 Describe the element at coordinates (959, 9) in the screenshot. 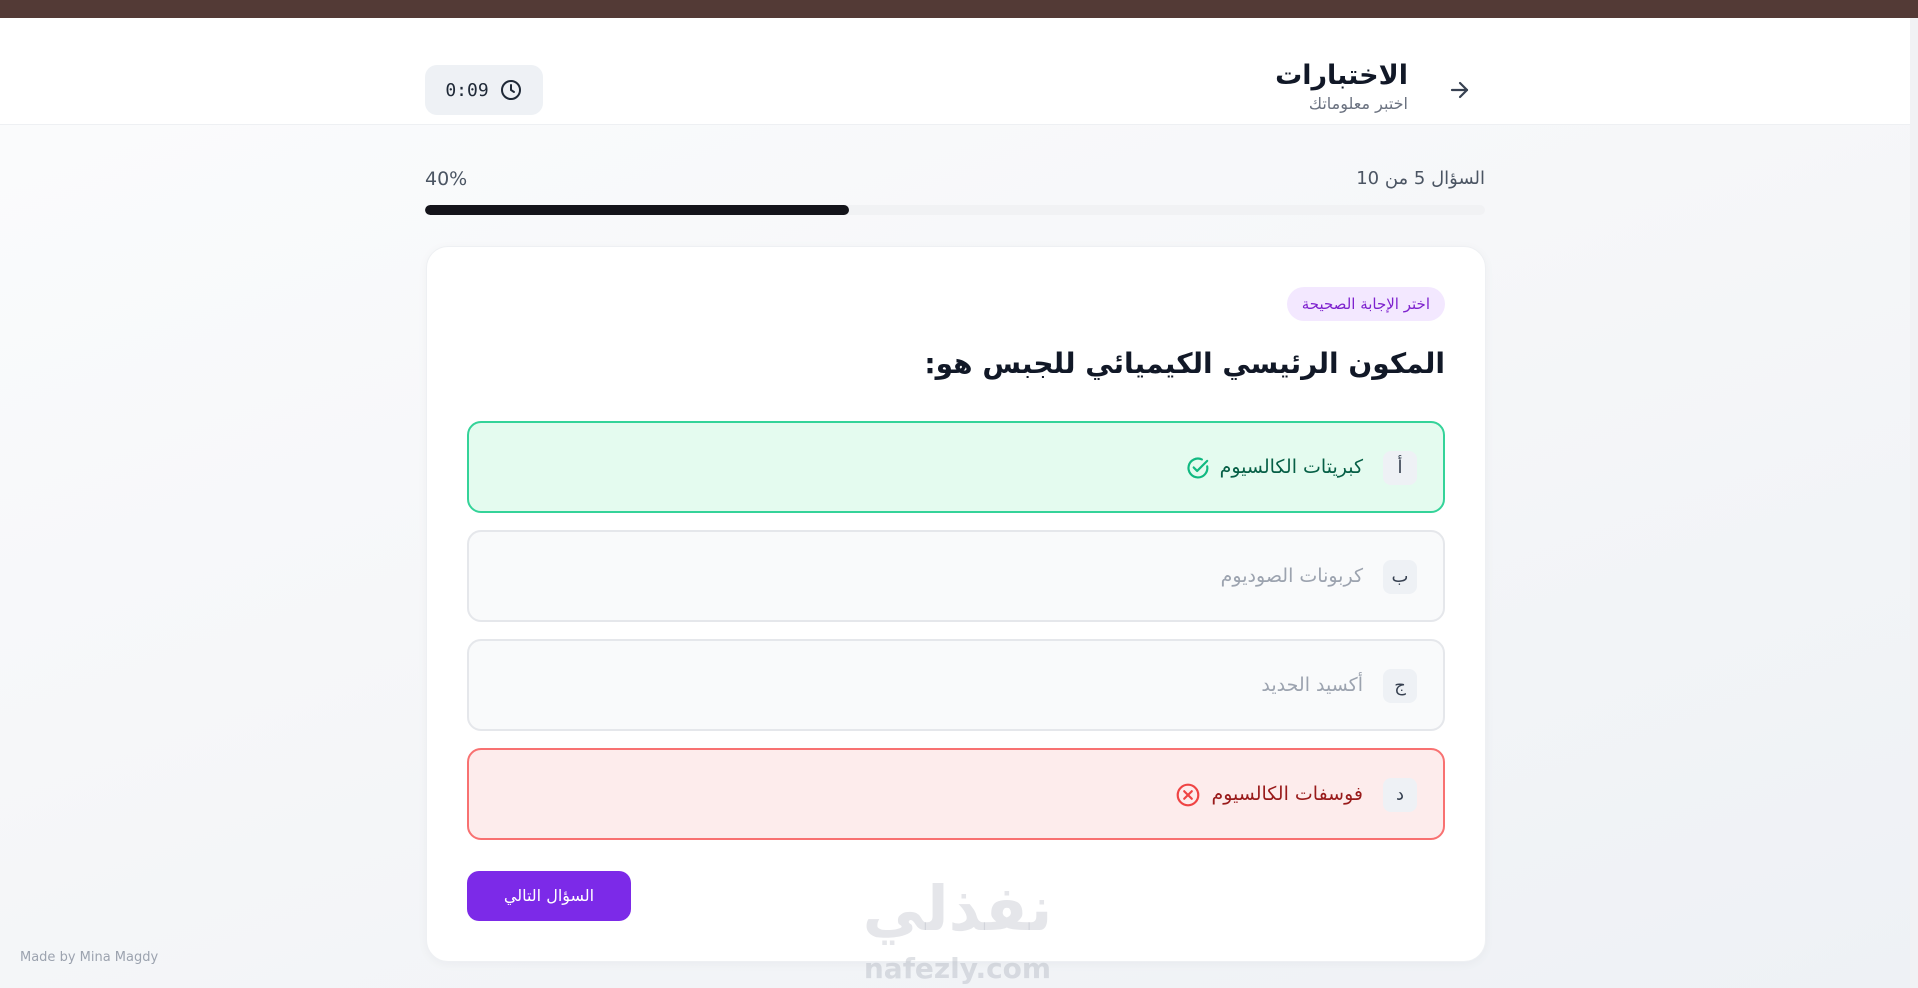

I see `top-browser-strip` at that location.